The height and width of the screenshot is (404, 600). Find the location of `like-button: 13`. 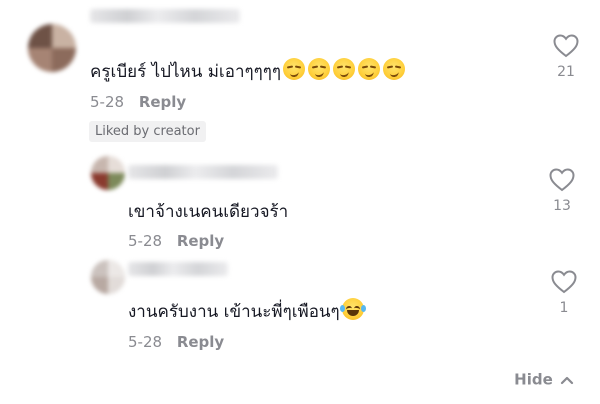

like-button: 13 is located at coordinates (562, 191).